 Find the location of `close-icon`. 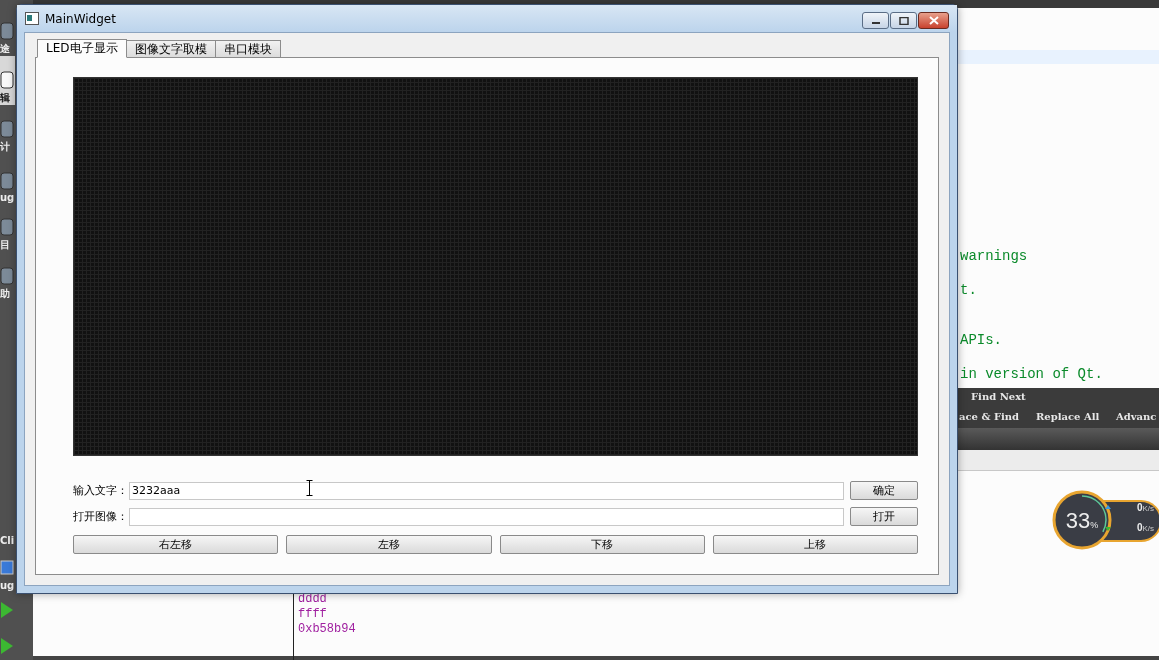

close-icon is located at coordinates (933, 20).